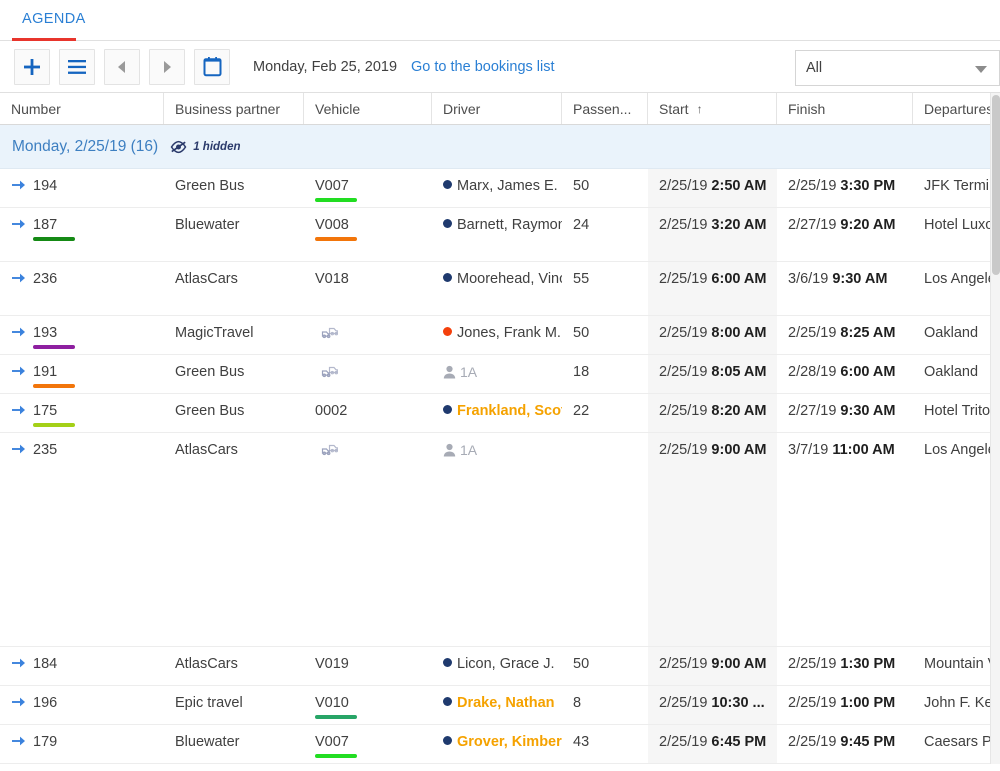  I want to click on cell-number: 194, so click(82, 188).